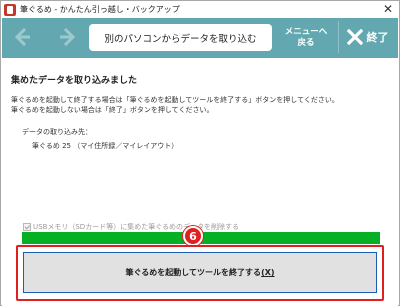  I want to click on exit-button: 終了, so click(367, 37).